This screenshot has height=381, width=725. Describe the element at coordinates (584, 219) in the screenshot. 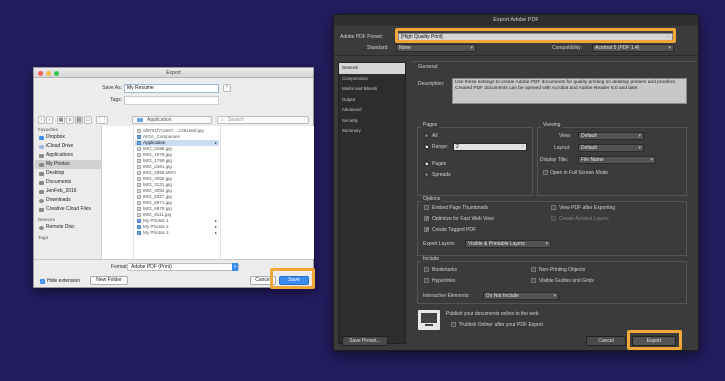

I see `acrobat-layers-label: Create Acrobat Layers` at that location.